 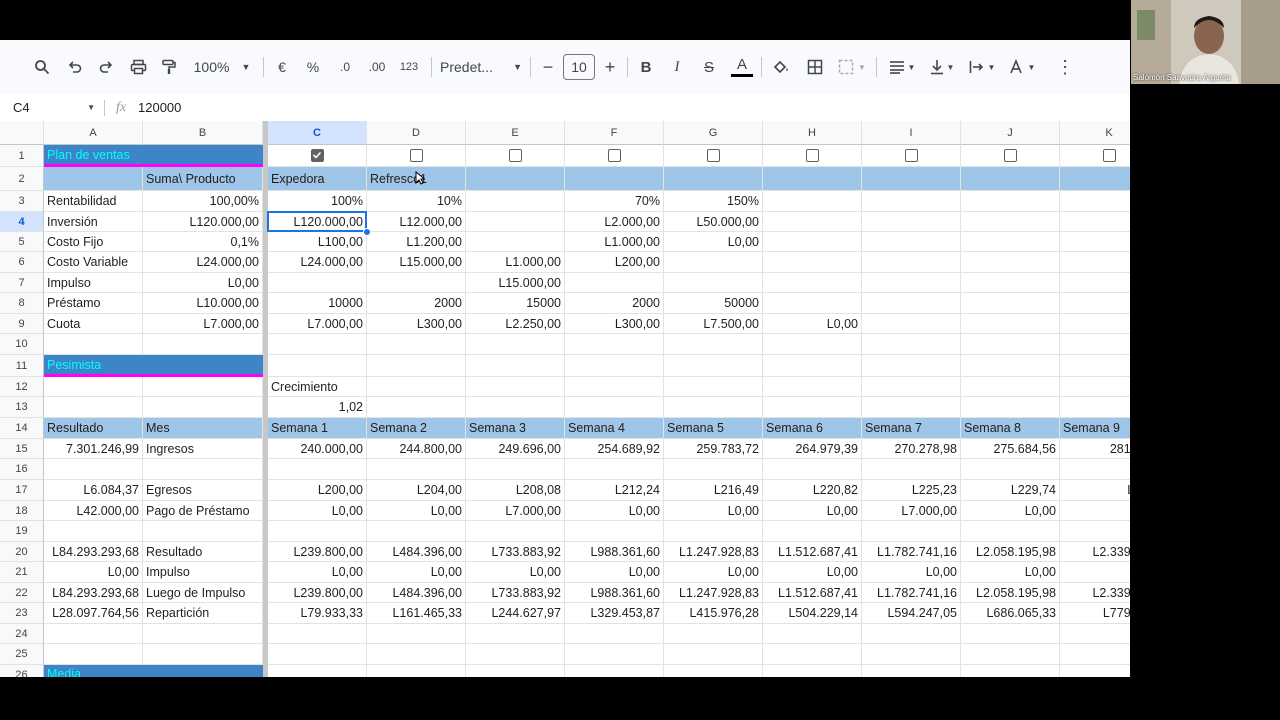 What do you see at coordinates (713, 469) in the screenshot?
I see `cell-g16` at bounding box center [713, 469].